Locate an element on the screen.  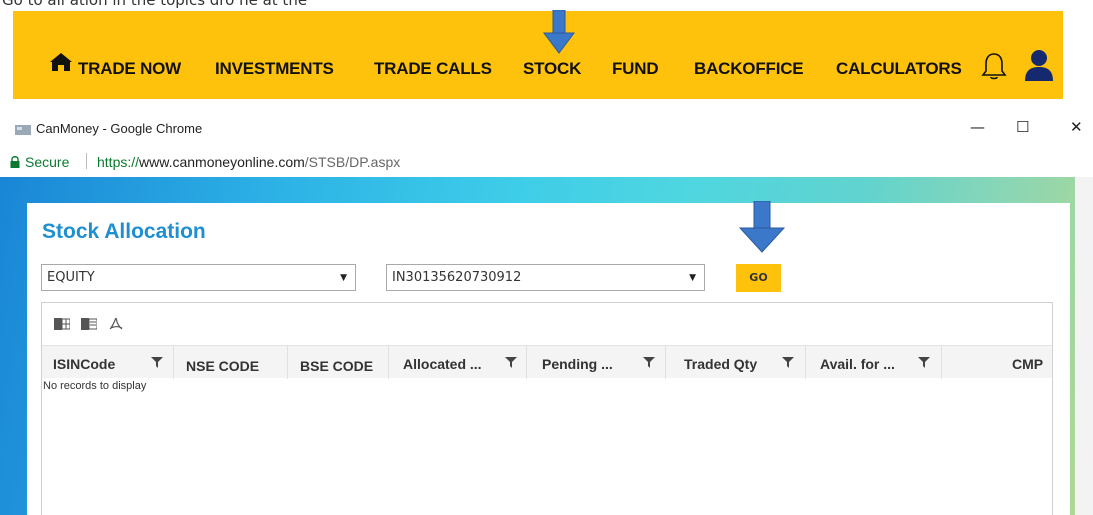
nav-calculators: CALCULATORS is located at coordinates (899, 69).